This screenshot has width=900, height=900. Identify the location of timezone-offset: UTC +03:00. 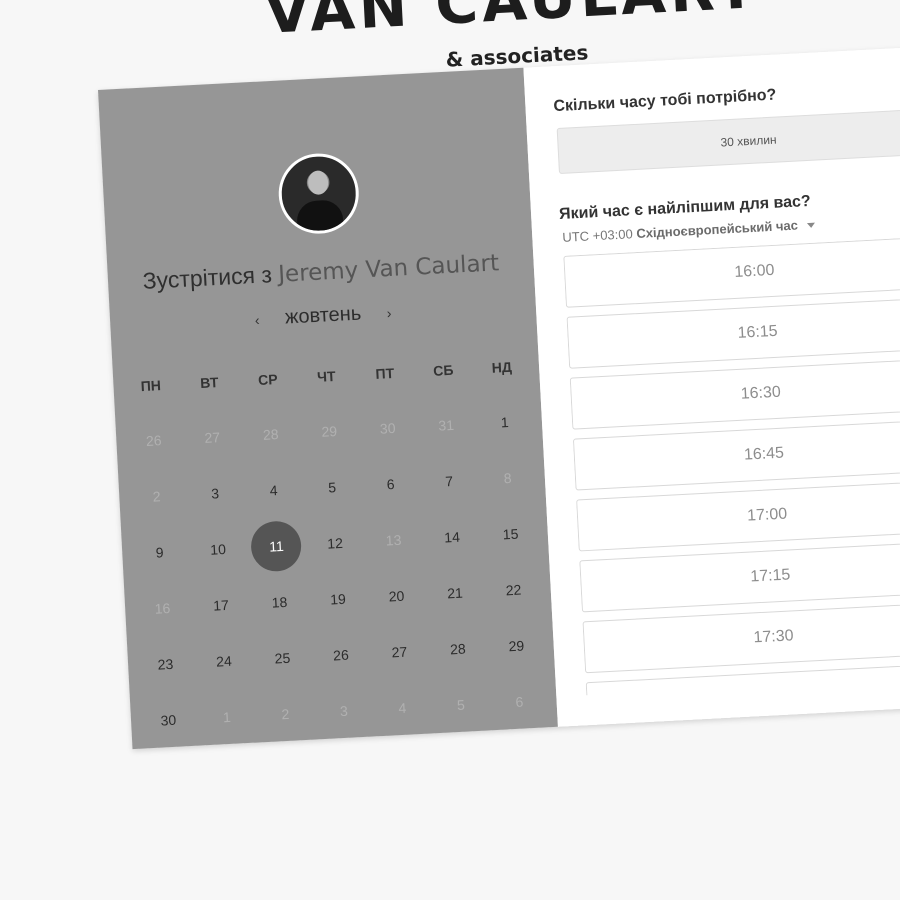
(597, 235).